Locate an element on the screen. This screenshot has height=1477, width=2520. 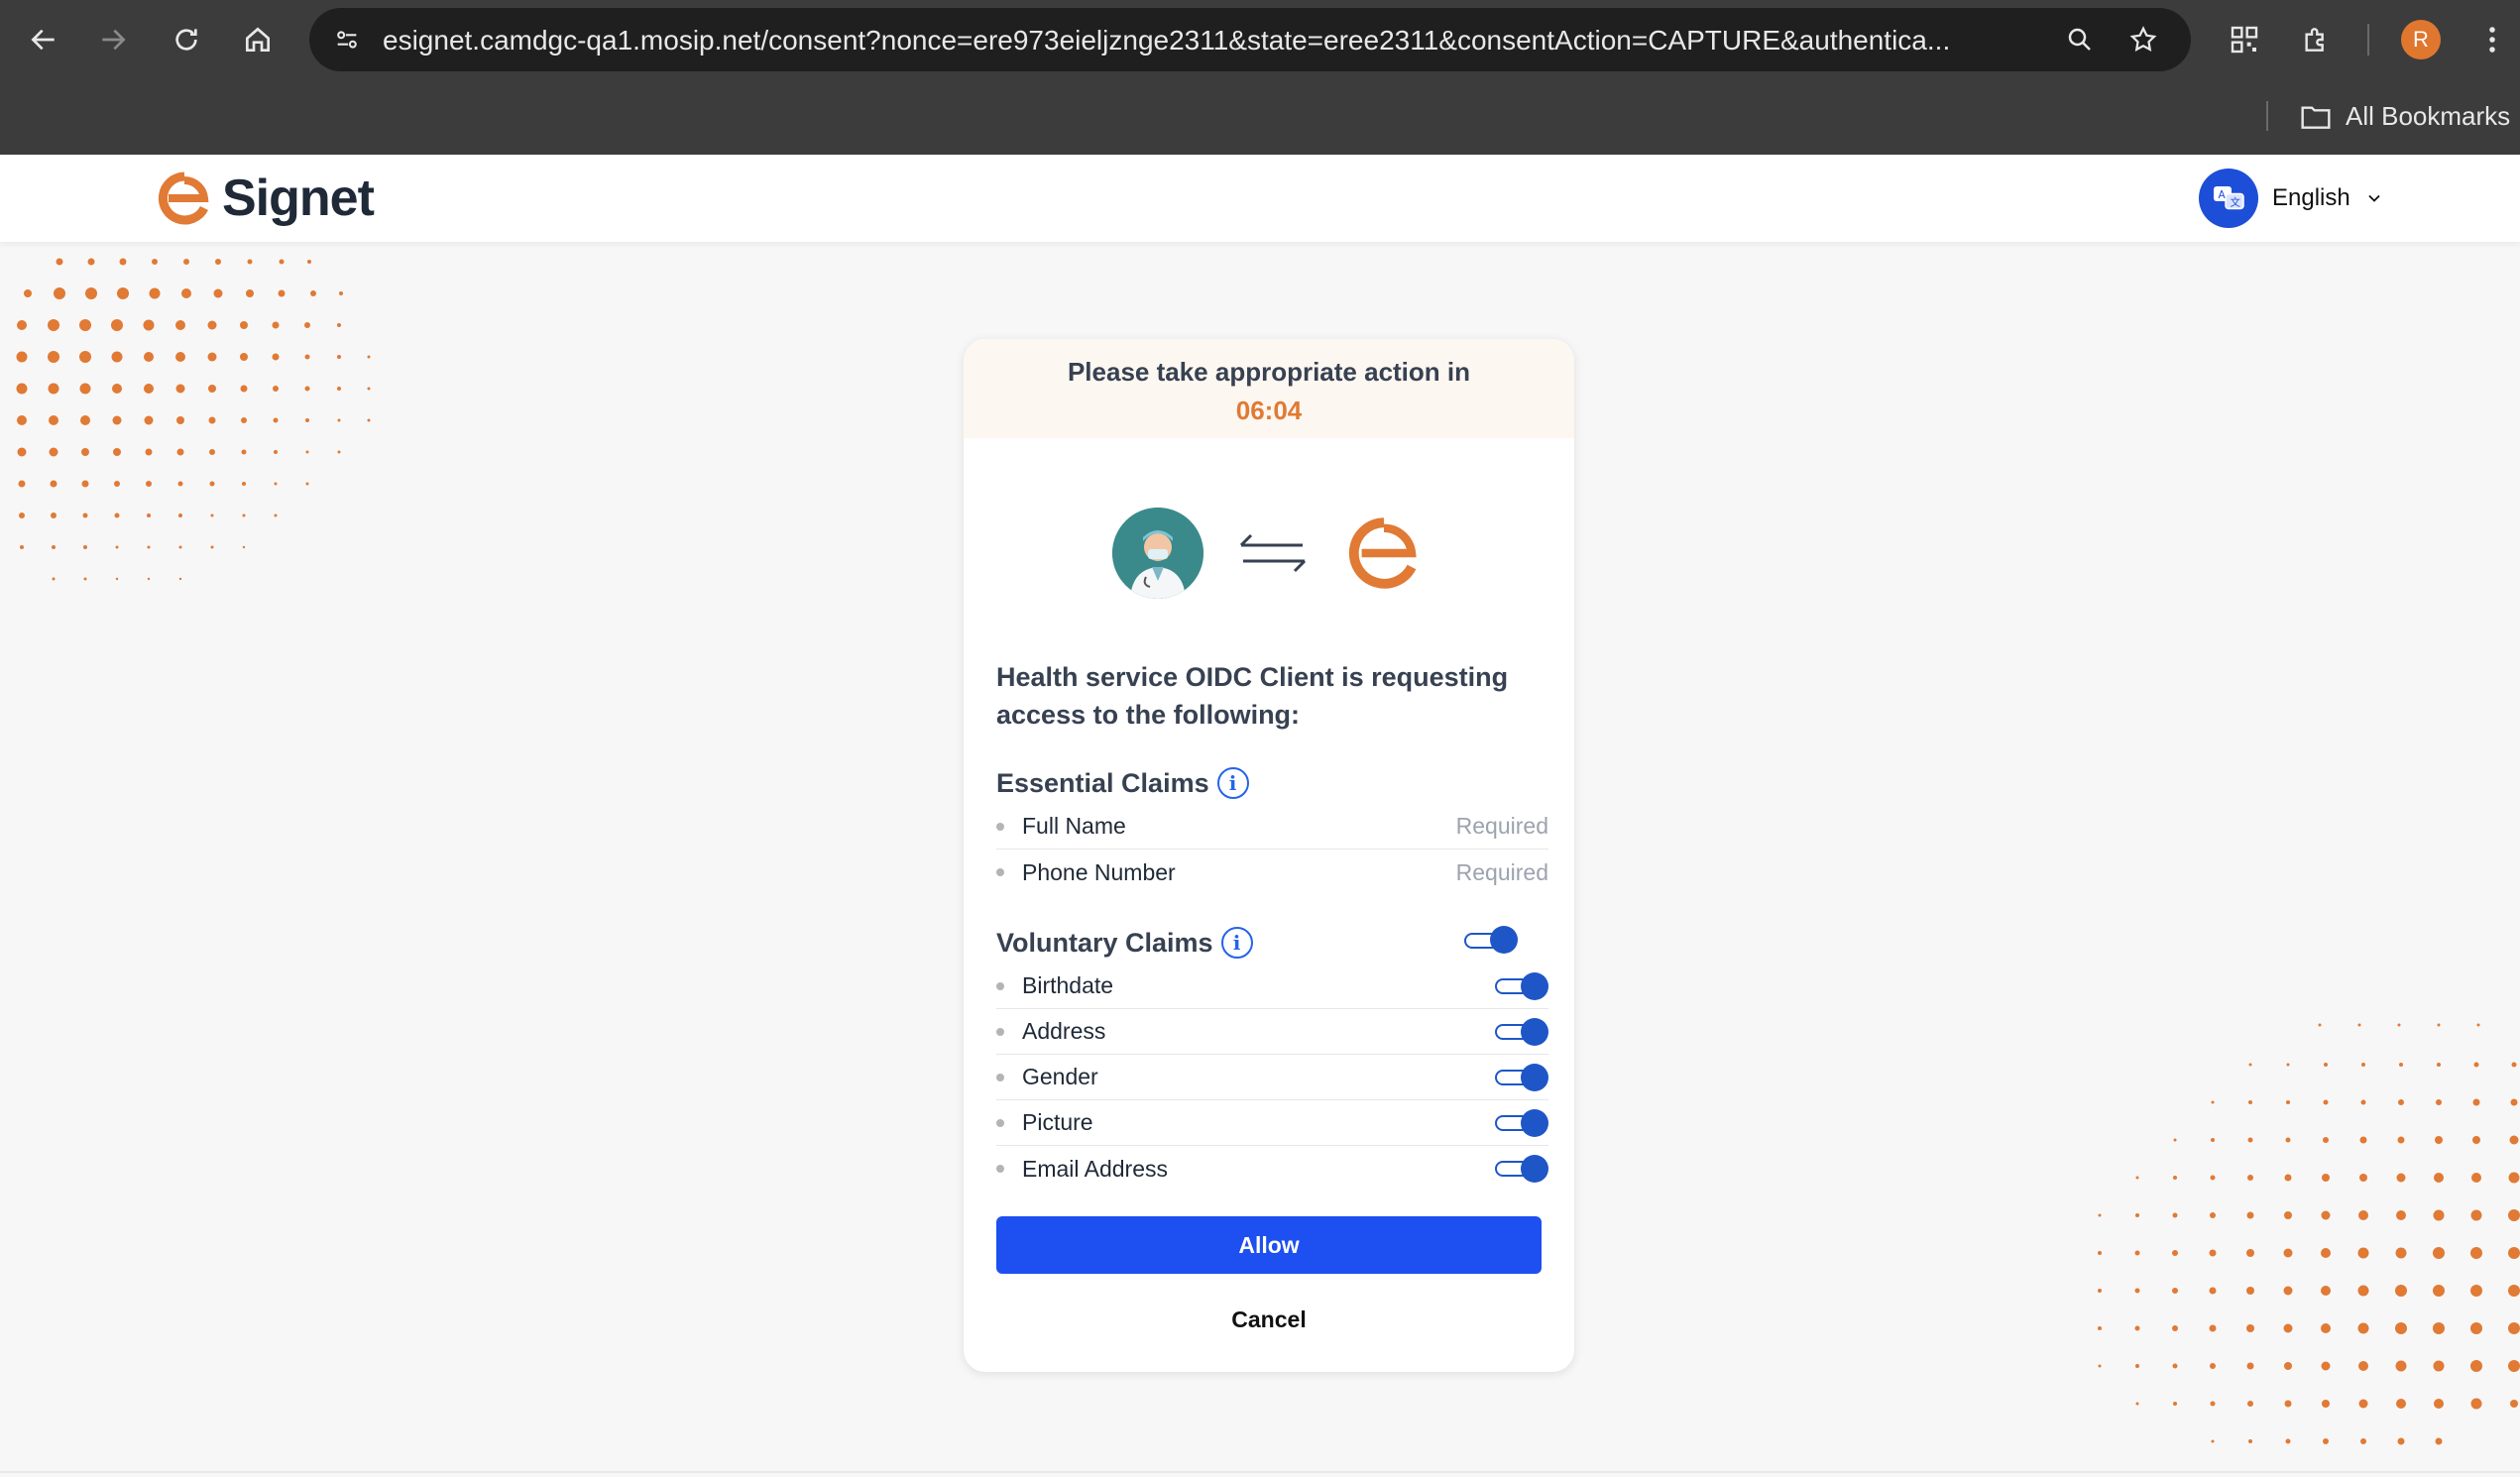
timer-banner: Please take appropriate action in 06:04 is located at coordinates (1269, 389).